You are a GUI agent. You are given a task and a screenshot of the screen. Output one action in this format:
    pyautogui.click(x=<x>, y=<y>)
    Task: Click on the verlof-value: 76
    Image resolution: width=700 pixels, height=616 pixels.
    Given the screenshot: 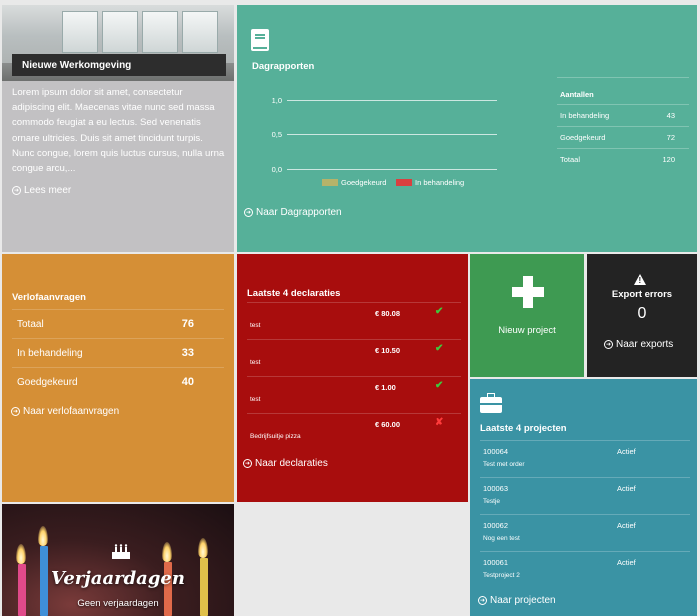 What is the action you would take?
    pyautogui.click(x=187, y=324)
    